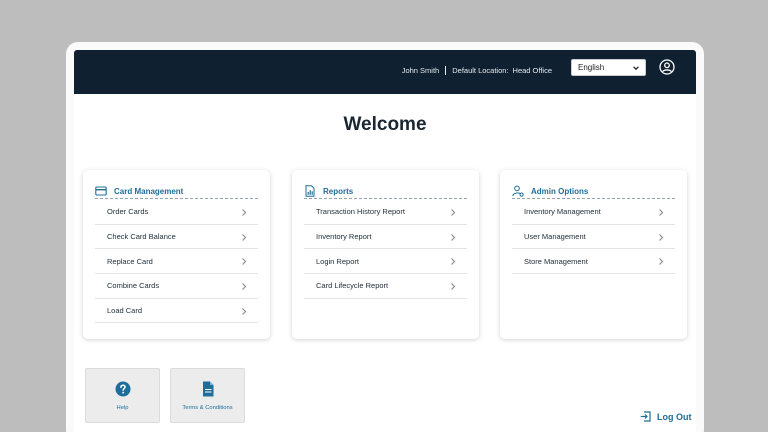 The image size is (768, 432). I want to click on credit-card-icon, so click(101, 191).